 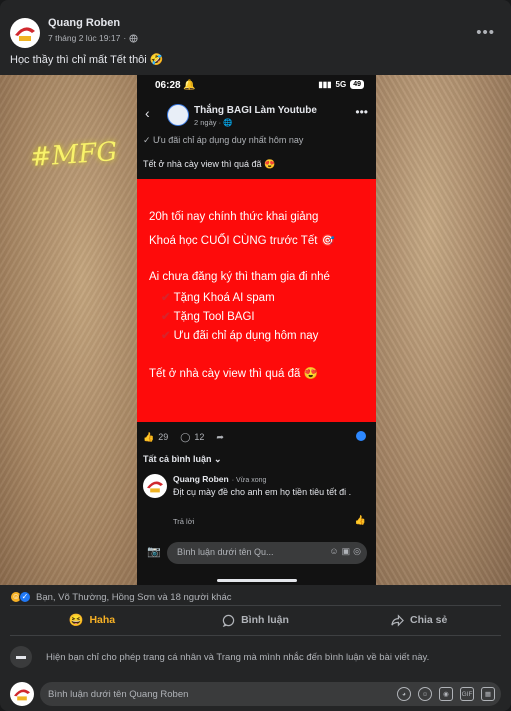 What do you see at coordinates (87, 60) in the screenshot?
I see `post-caption: Học thầy thì chỉ mất Tết thôi 🤣` at bounding box center [87, 60].